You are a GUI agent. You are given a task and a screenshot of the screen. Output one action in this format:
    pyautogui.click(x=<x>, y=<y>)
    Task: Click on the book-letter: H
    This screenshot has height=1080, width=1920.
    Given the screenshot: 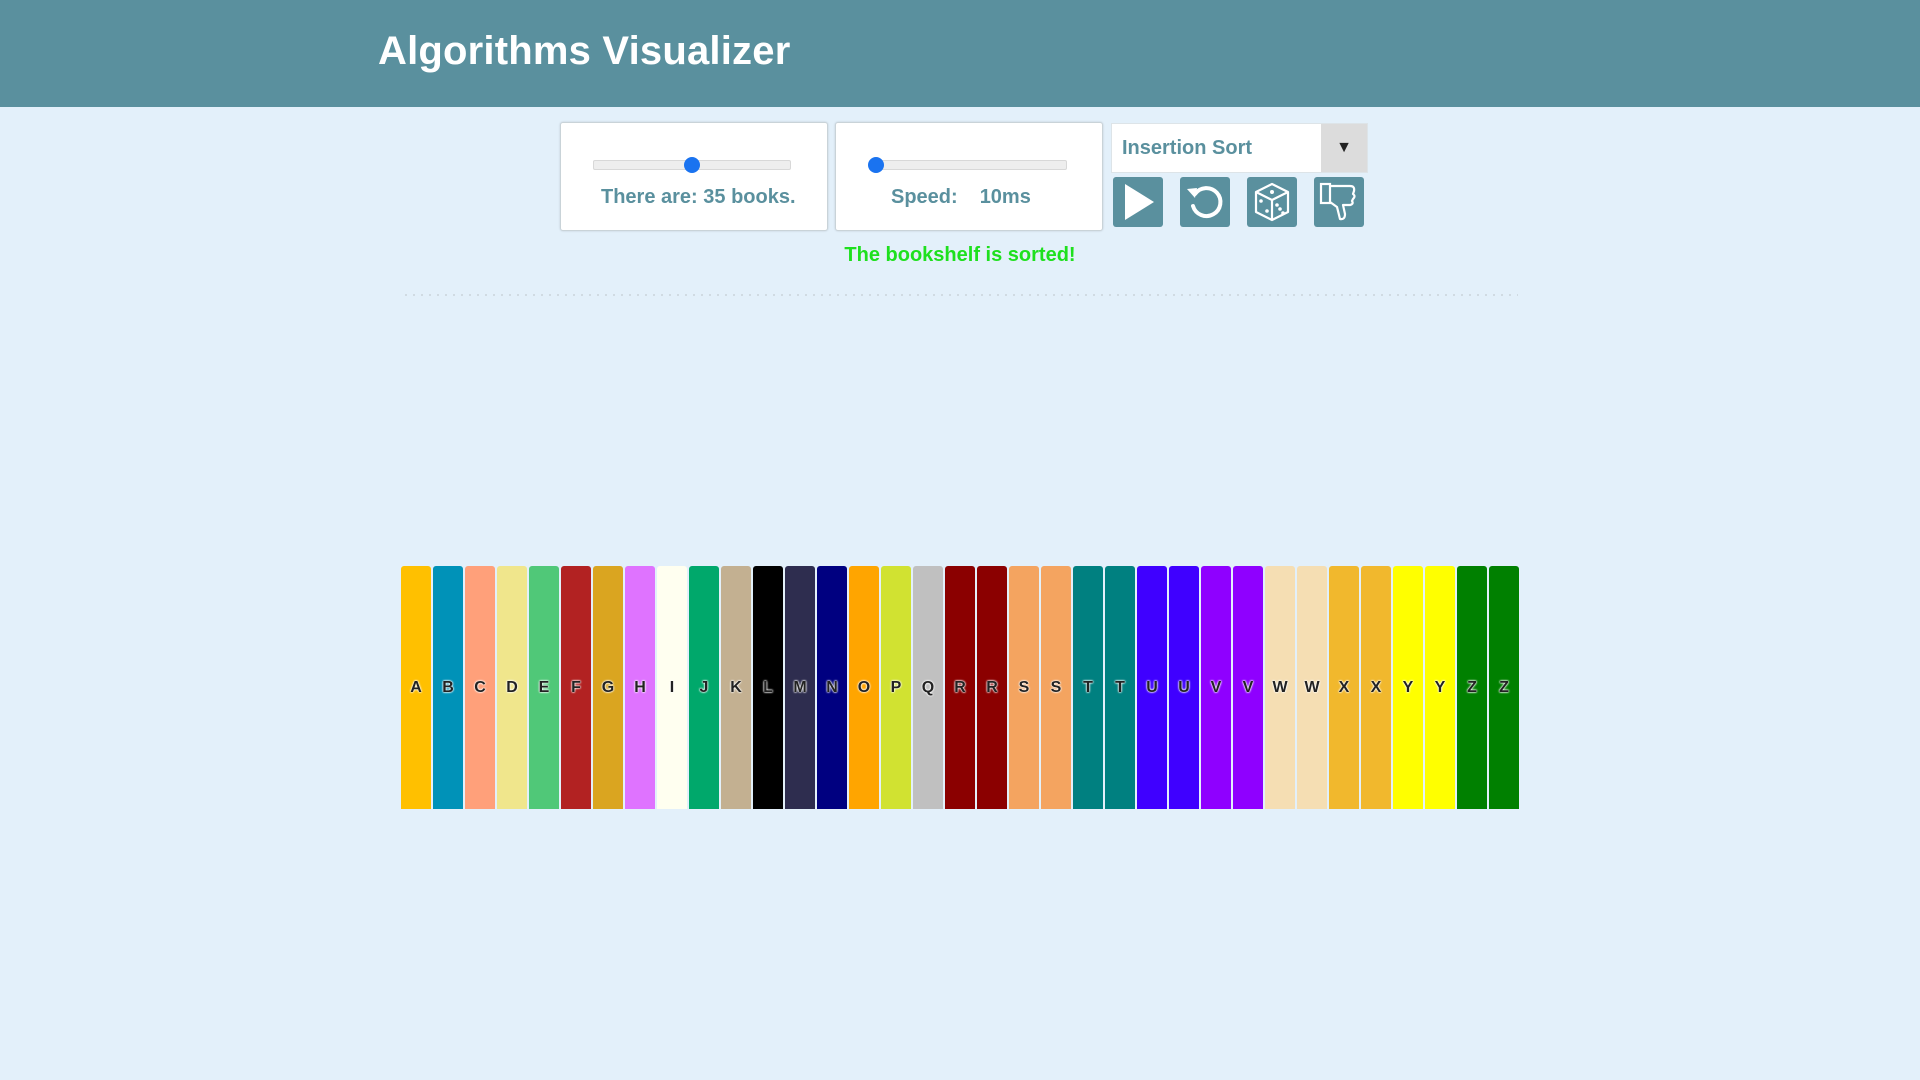 What is the action you would take?
    pyautogui.click(x=640, y=687)
    